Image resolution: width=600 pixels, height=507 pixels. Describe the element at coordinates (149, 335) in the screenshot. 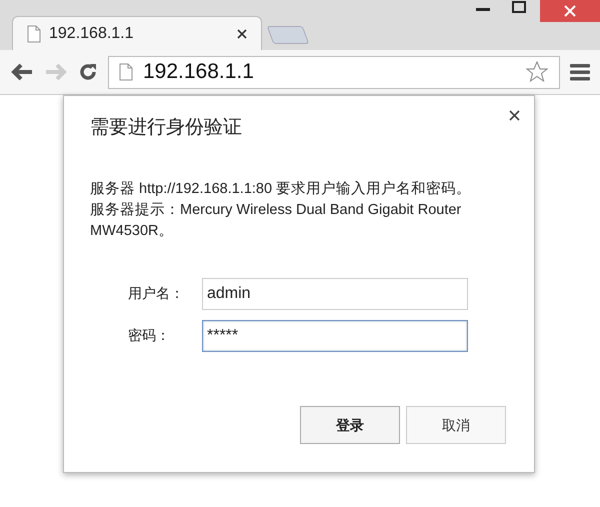

I see `field-label: 密码：` at that location.